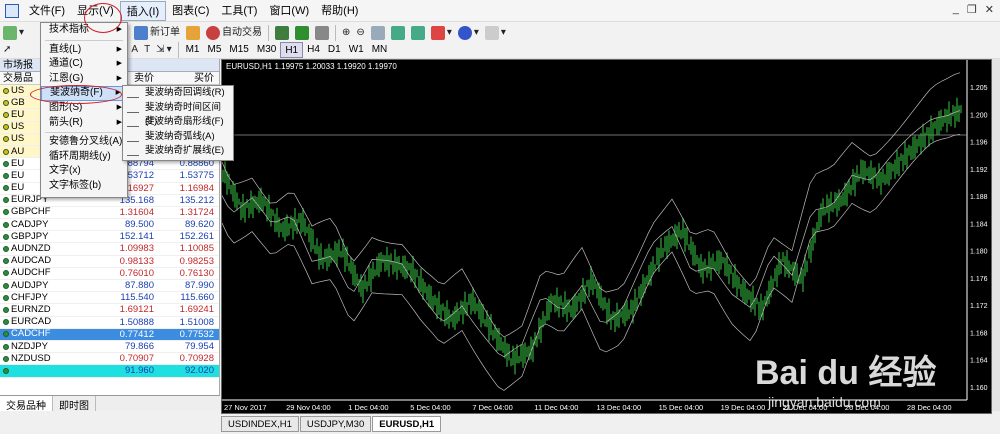 Image resolution: width=1000 pixels, height=434 pixels. What do you see at coordinates (84, 123) in the screenshot?
I see `insert-menu-item: 箭头(R) ▶` at bounding box center [84, 123].